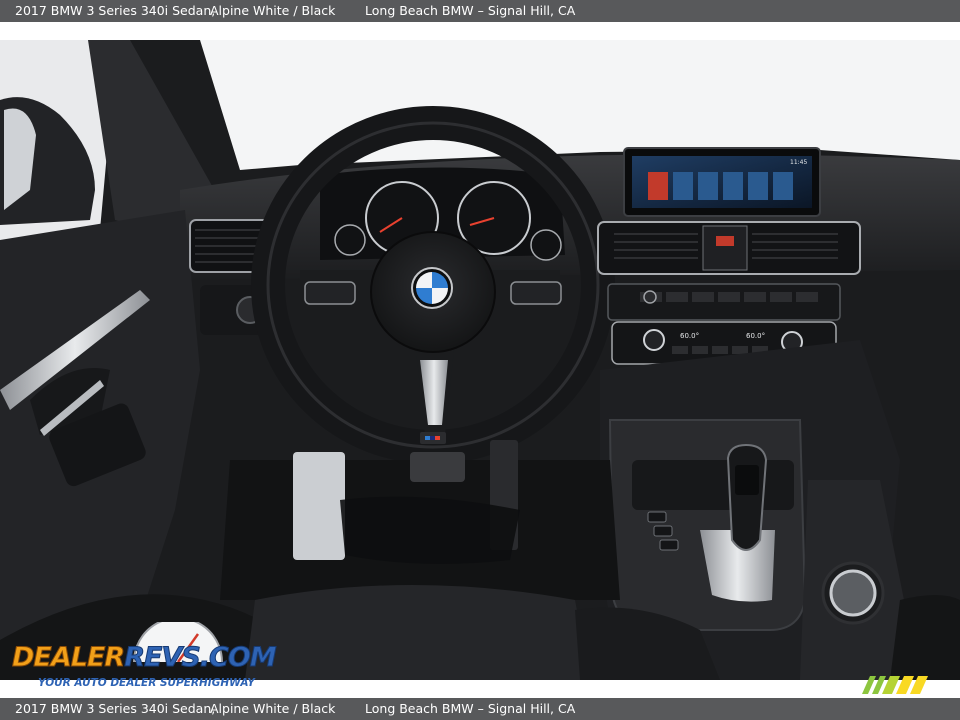  I want to click on gear-shifter, so click(747, 497).